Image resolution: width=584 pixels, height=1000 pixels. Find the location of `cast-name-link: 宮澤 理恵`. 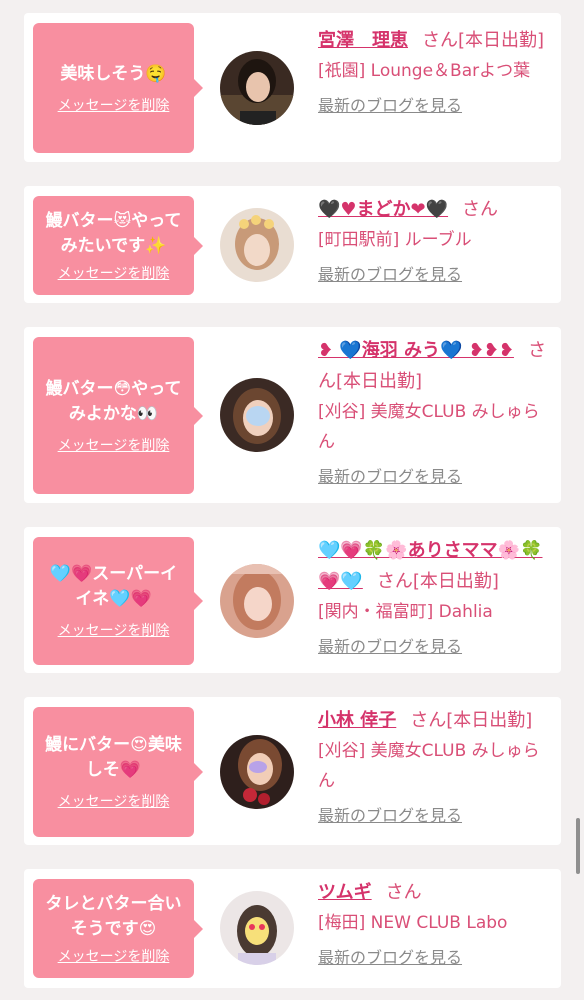

cast-name-link: 宮澤 理恵 is located at coordinates (363, 40).